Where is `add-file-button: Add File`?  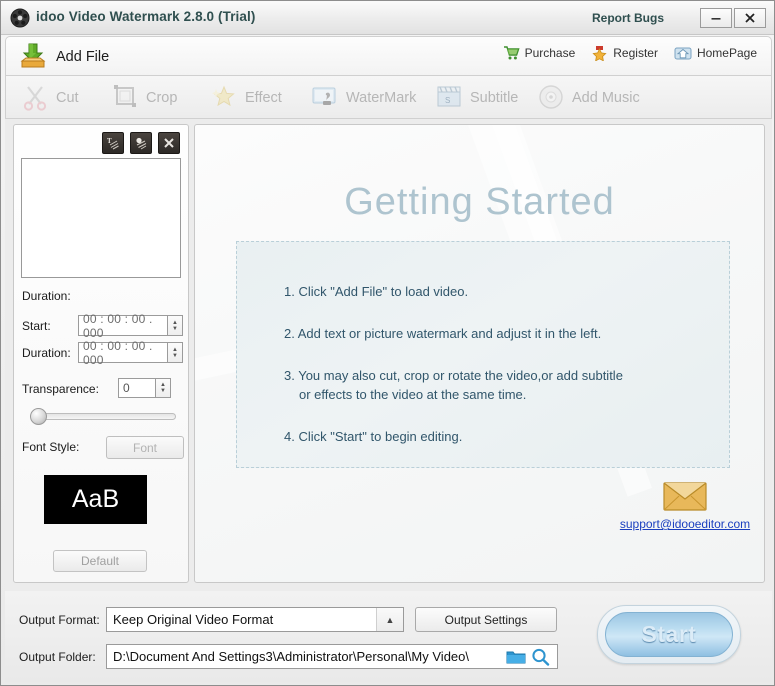 add-file-button: Add File is located at coordinates (63, 57).